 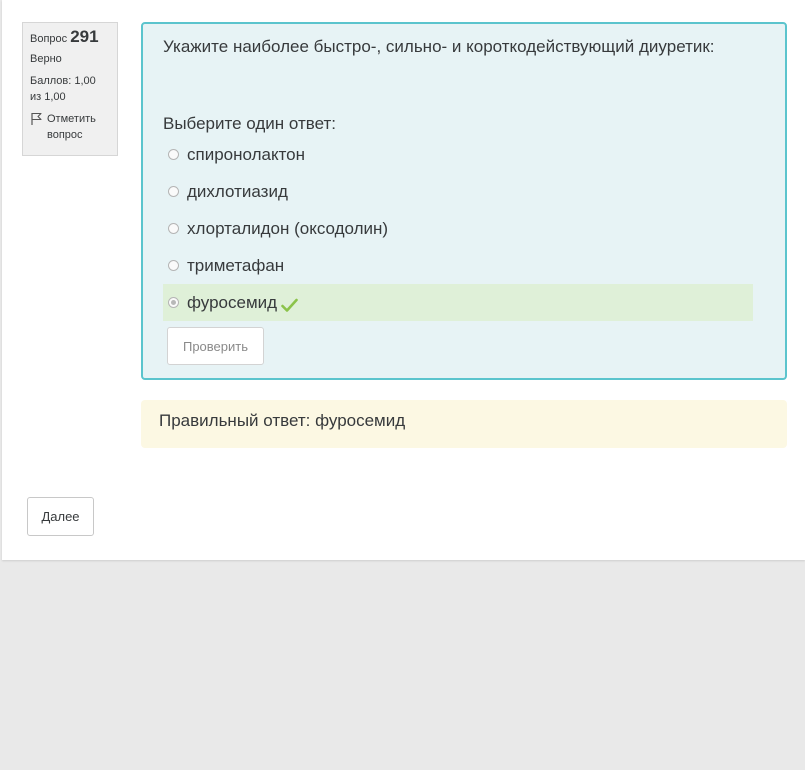 I want to click on answer-option: дихлотиазид, so click(x=458, y=191).